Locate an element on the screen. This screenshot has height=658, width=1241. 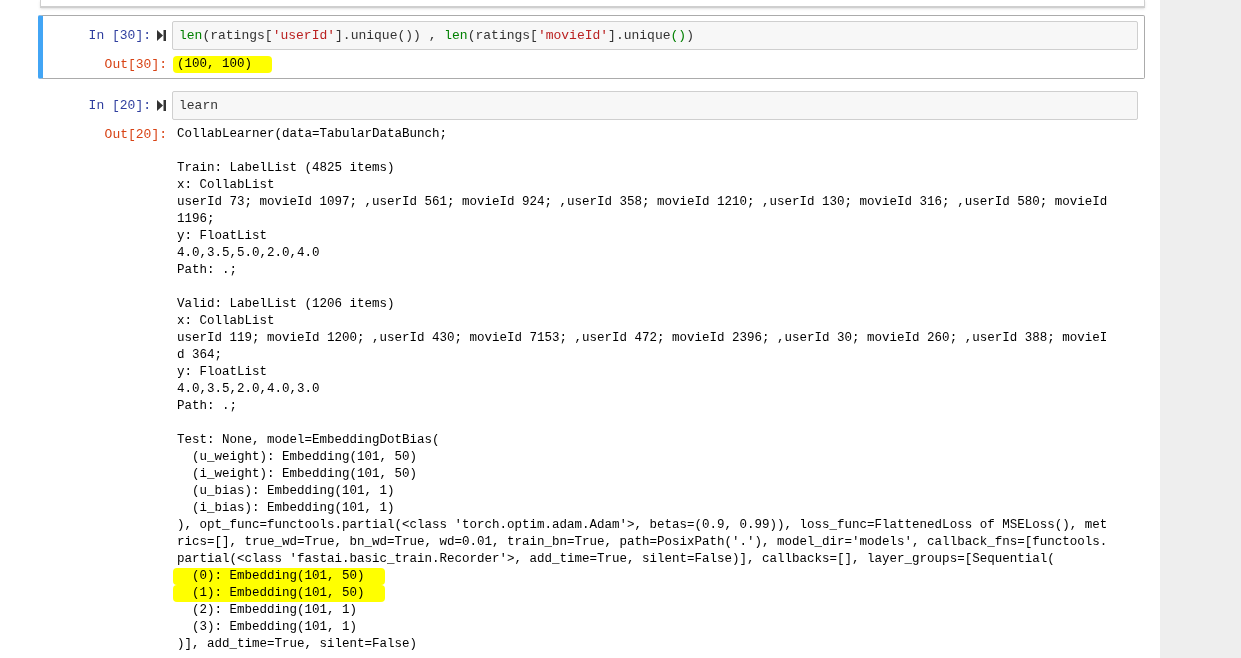
output-line: (3): Embedding(101, 1) is located at coordinates (274, 627).